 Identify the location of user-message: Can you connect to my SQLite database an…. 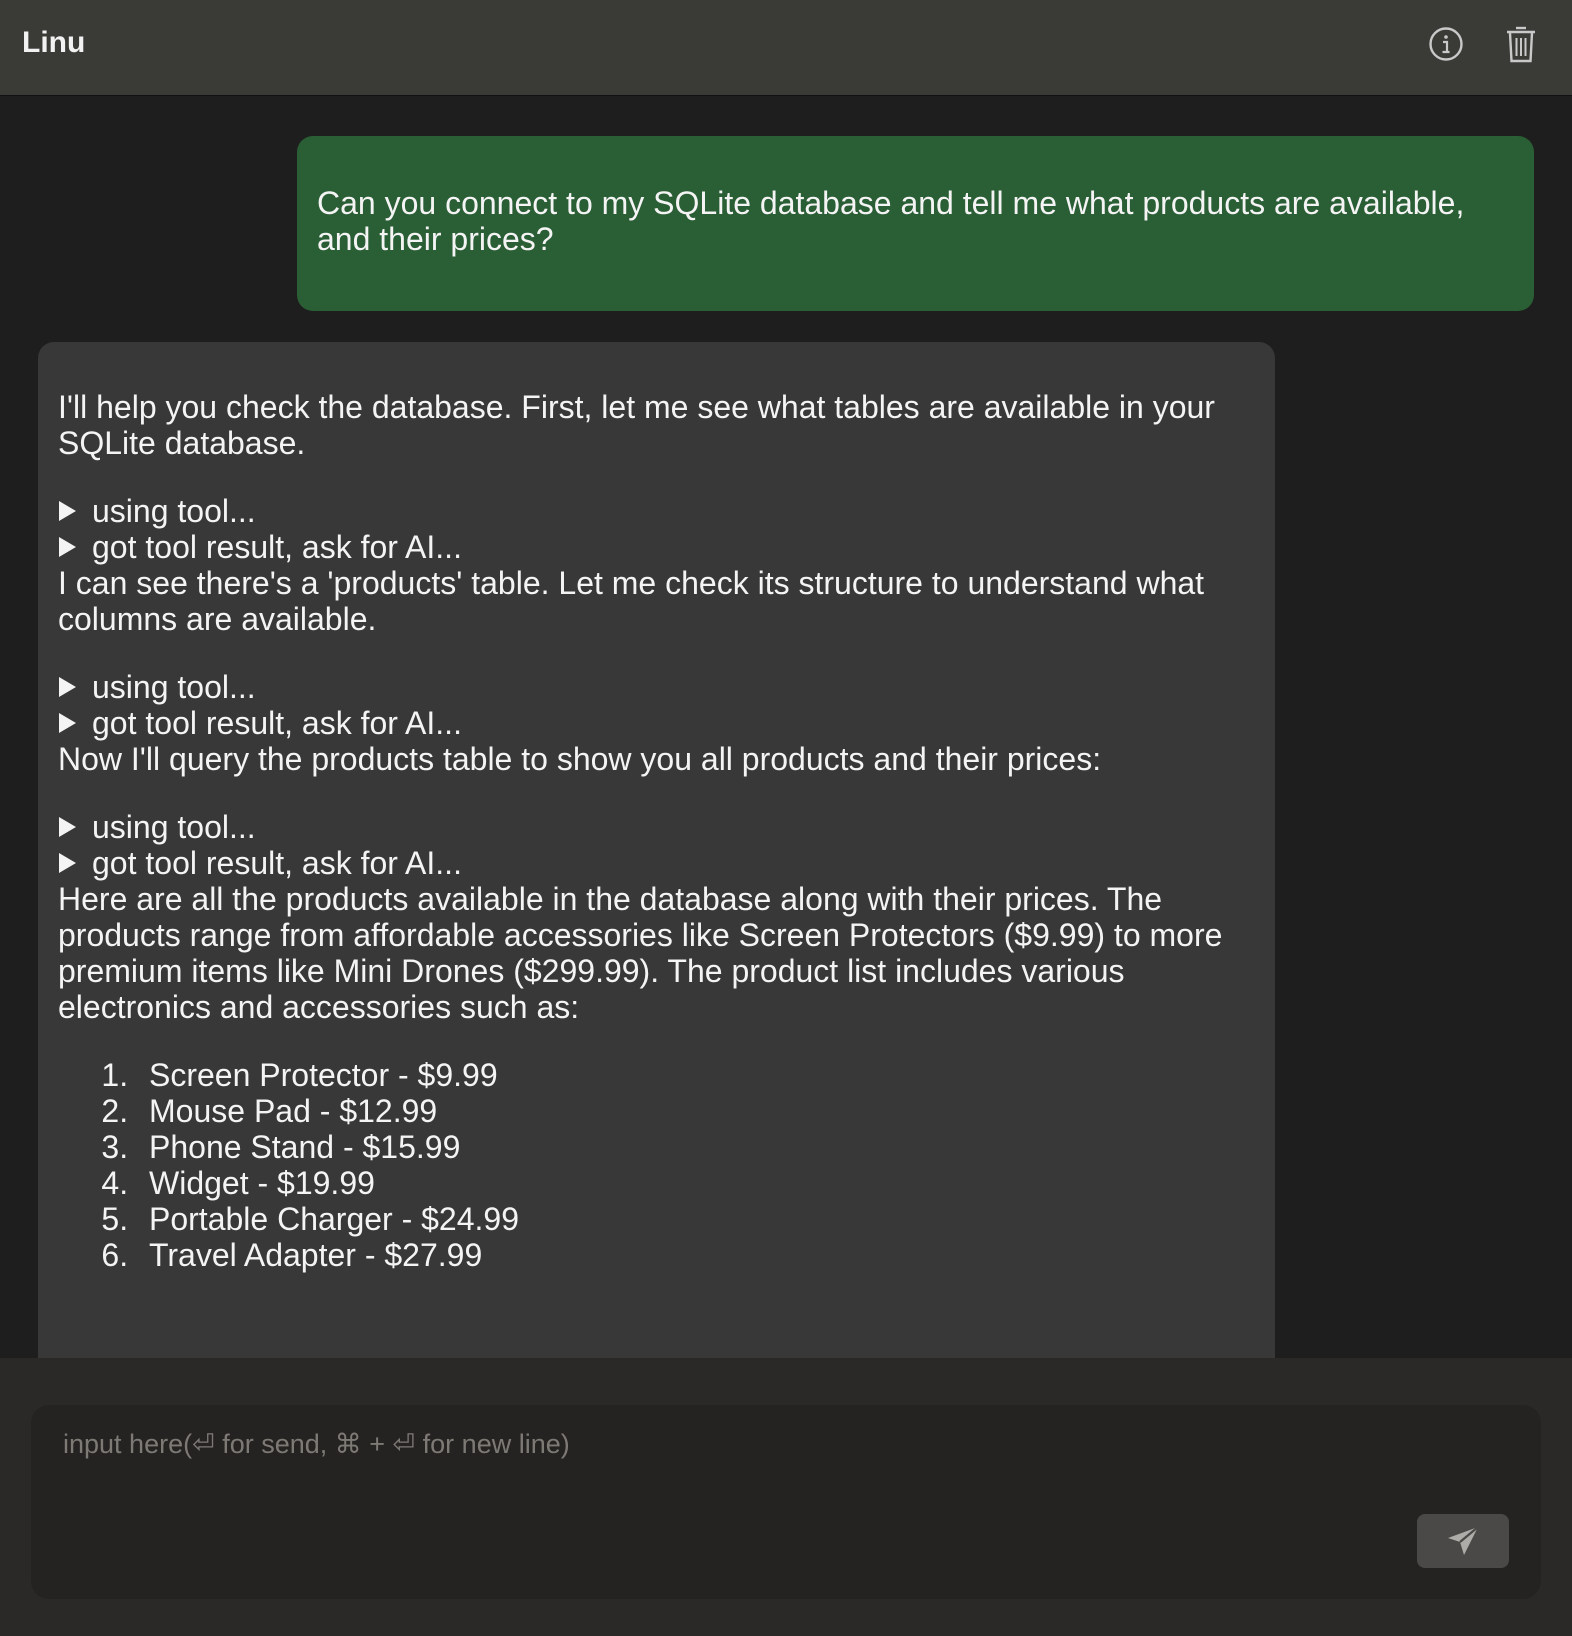
(915, 223).